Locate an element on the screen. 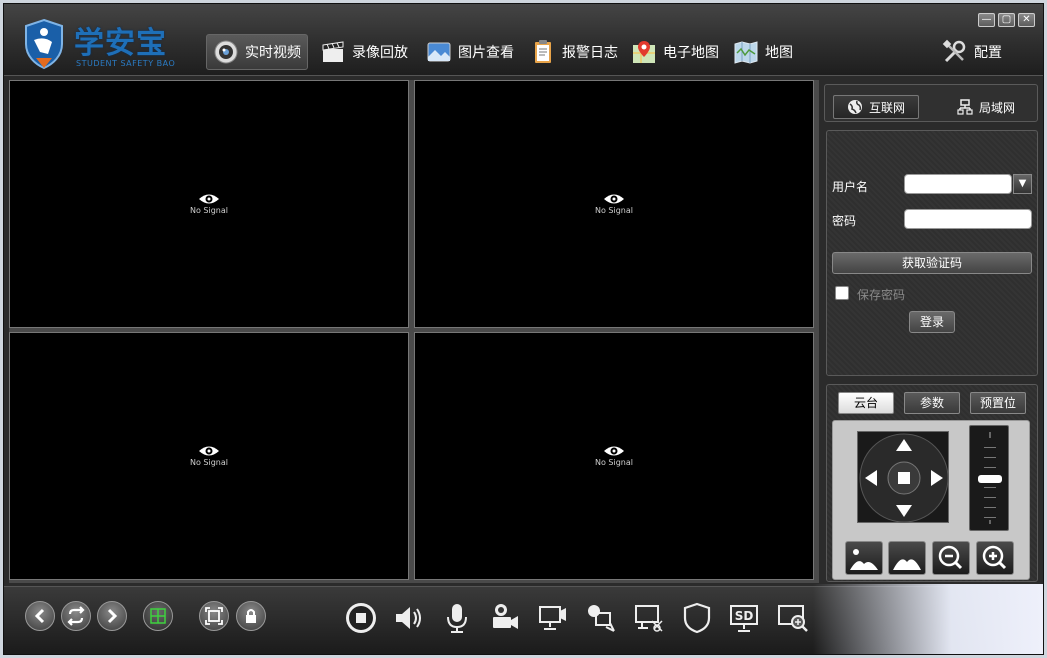  tab-ptz: 云台 is located at coordinates (866, 403).